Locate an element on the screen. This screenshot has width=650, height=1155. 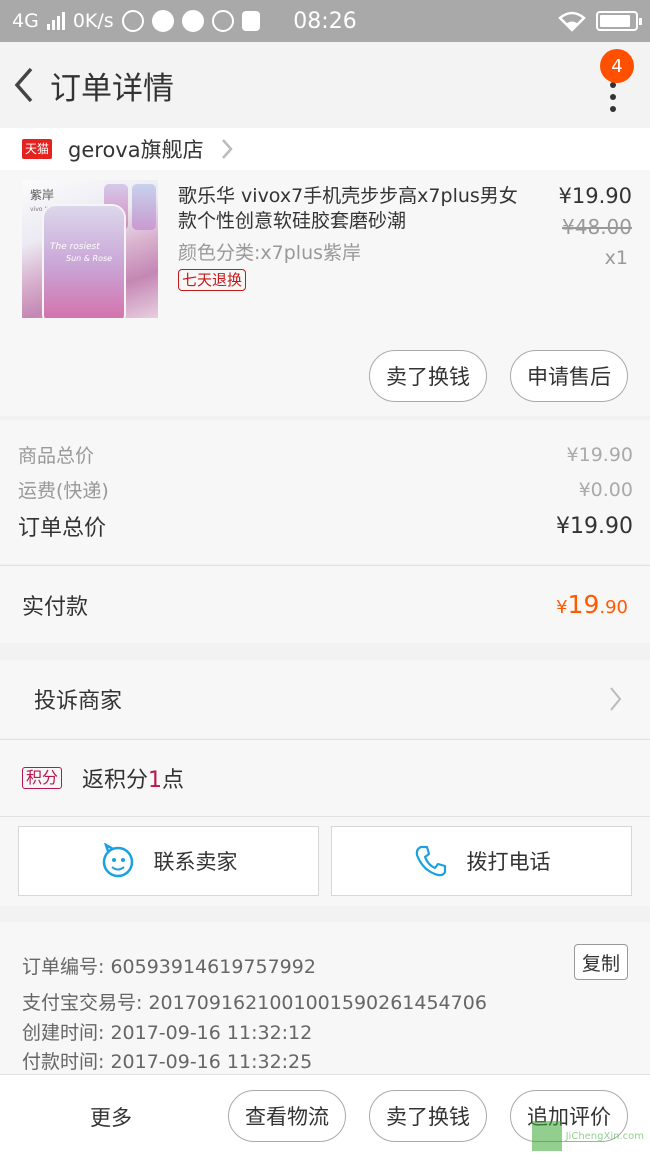
return-policy-tag: 七天退换 is located at coordinates (212, 280).